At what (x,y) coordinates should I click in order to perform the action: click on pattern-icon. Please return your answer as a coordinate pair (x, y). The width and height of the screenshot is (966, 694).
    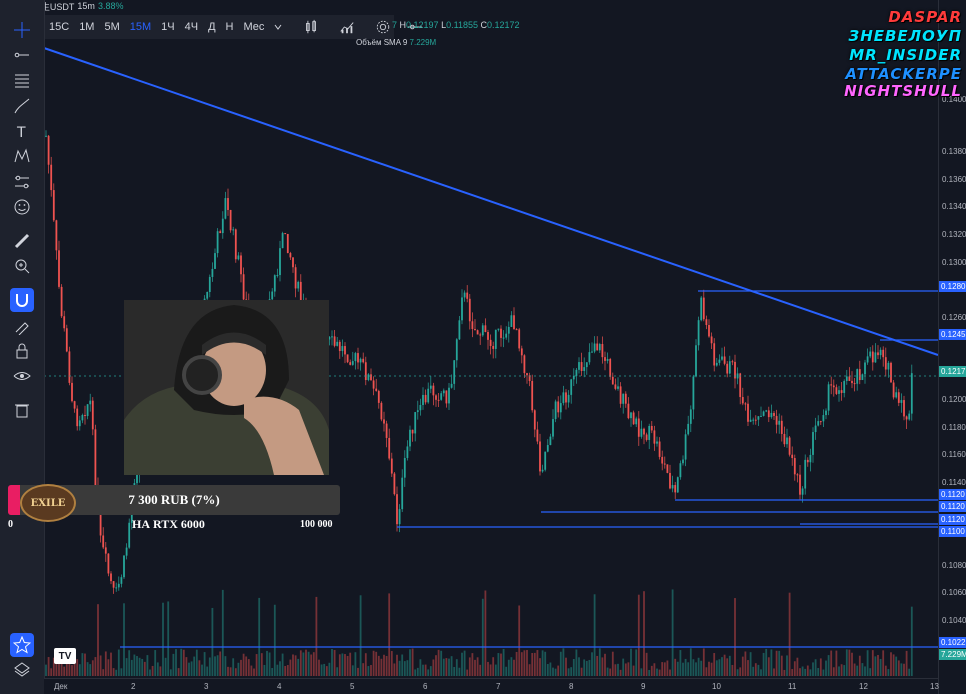
    Looking at the image, I should click on (22, 156).